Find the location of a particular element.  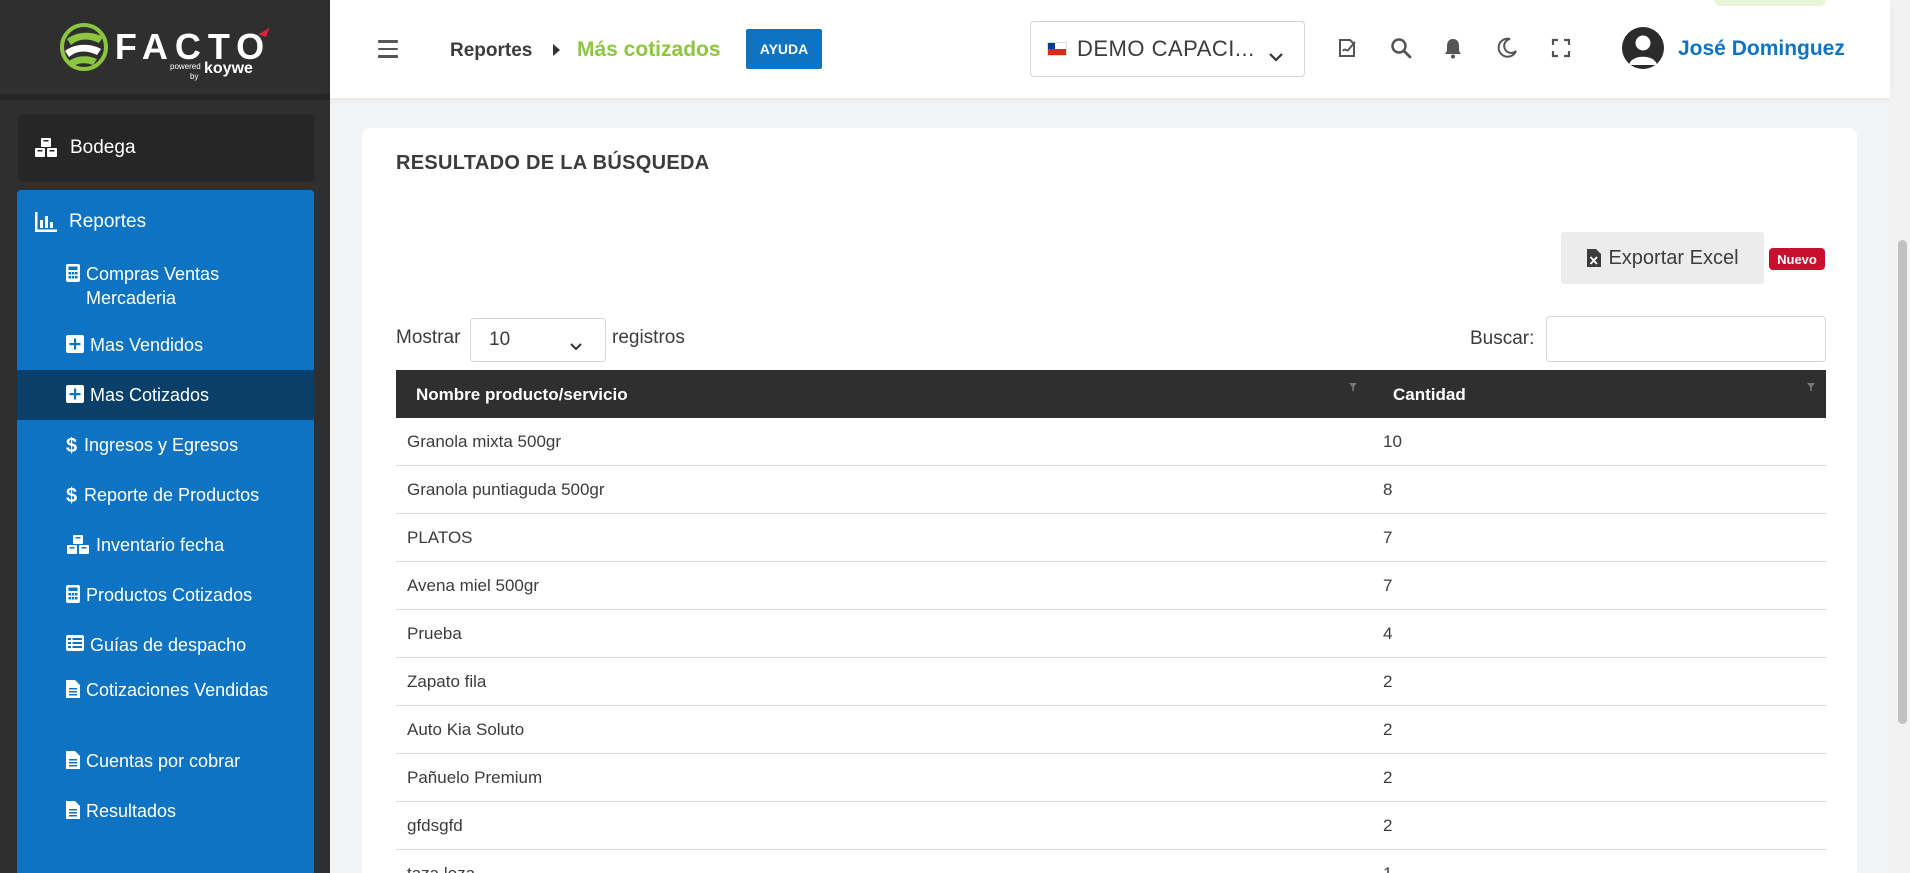

sidebar-item-label: Mas Cotizados is located at coordinates (150, 395).